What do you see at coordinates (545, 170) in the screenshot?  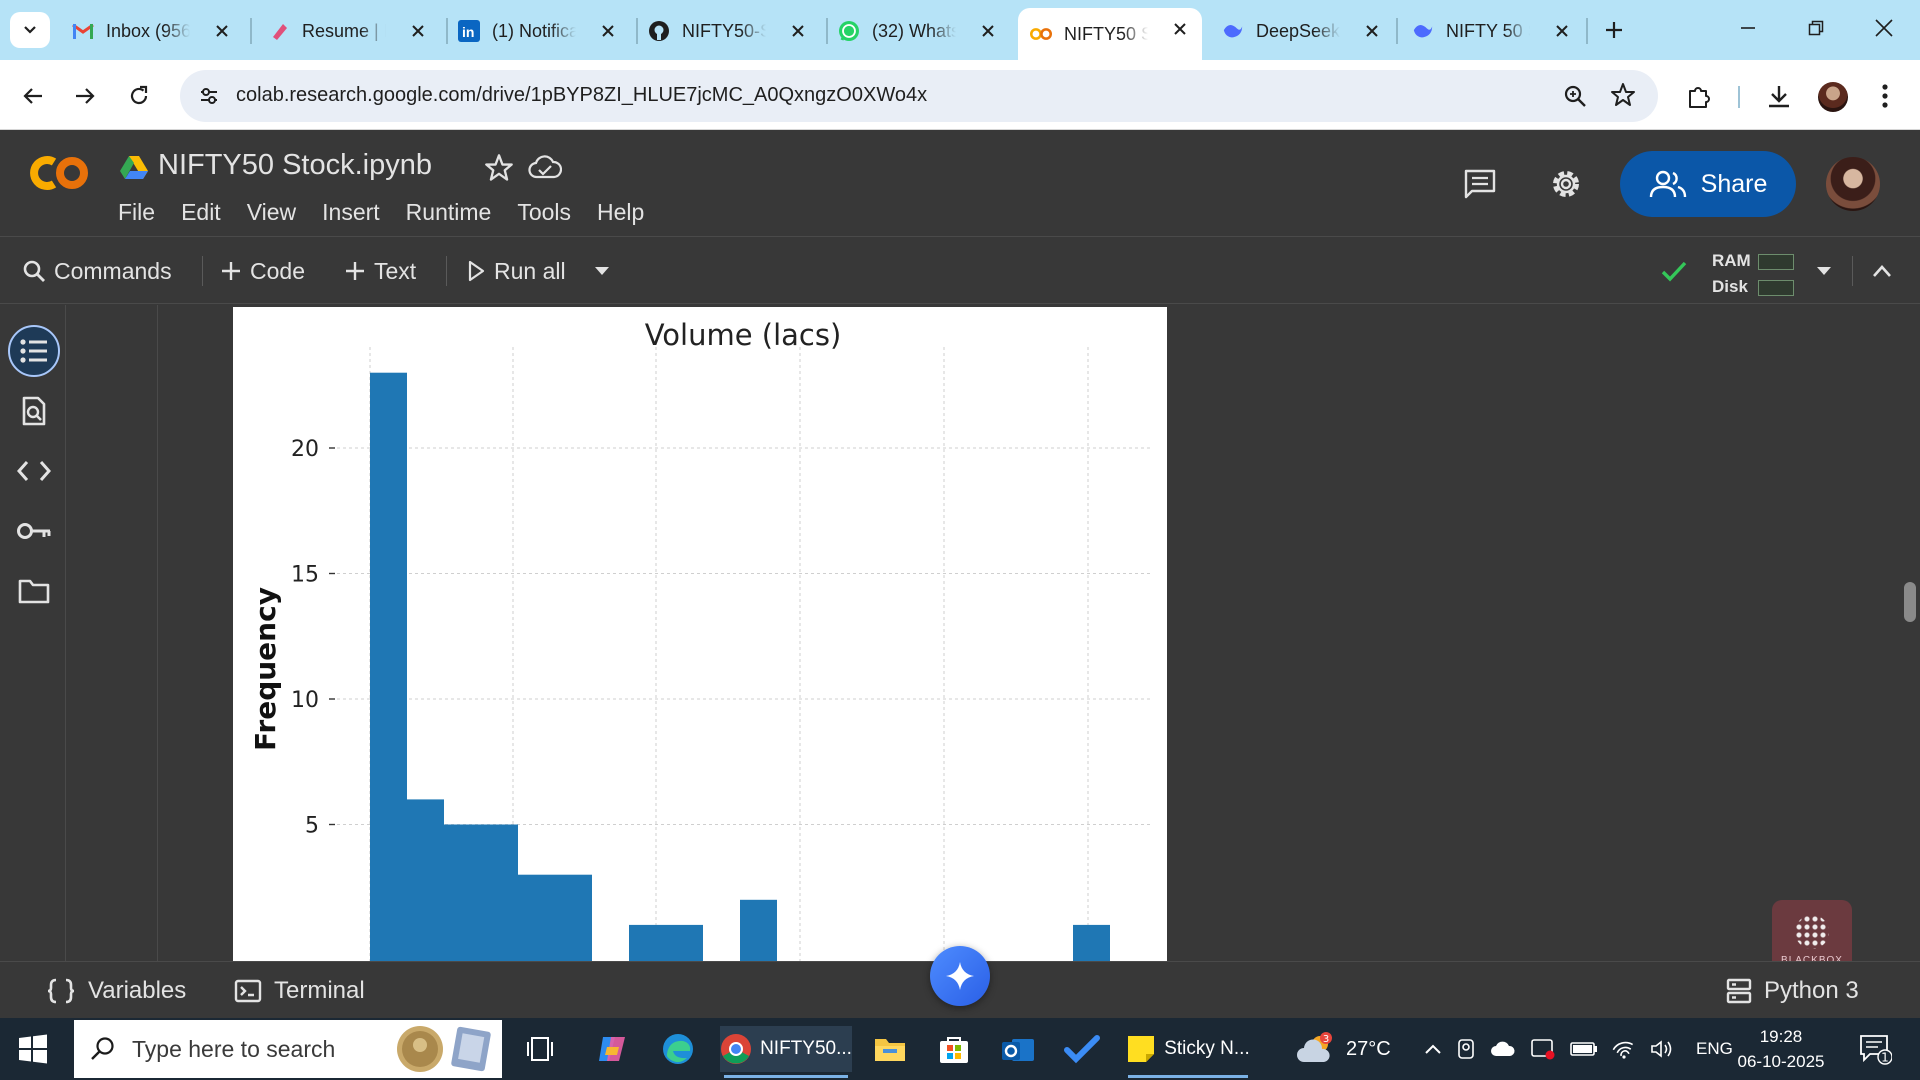 I see `cloud-saved-icon` at bounding box center [545, 170].